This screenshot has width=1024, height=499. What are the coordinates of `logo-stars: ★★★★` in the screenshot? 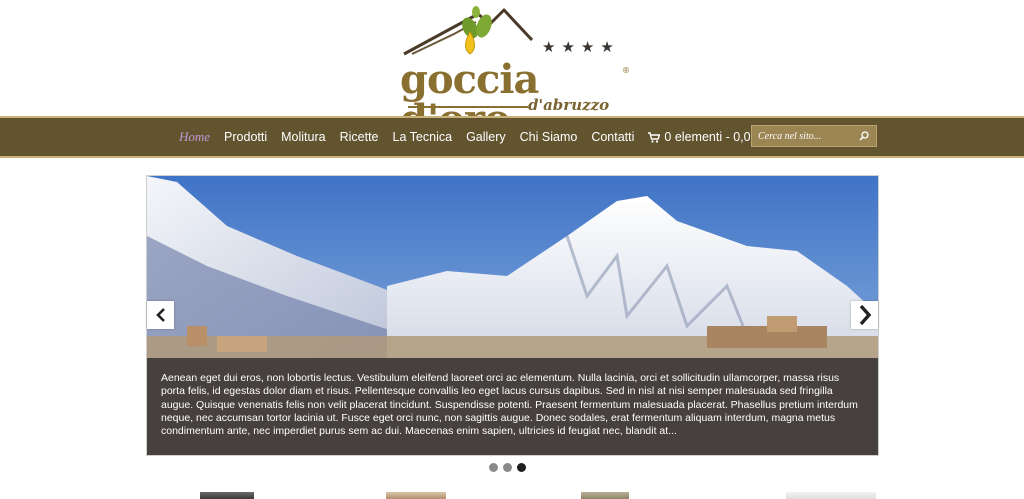 It's located at (581, 47).